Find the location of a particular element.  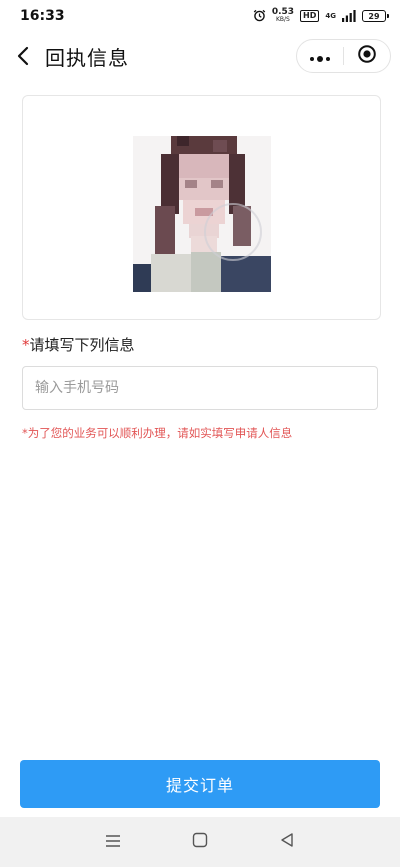

signal-icon is located at coordinates (349, 16).